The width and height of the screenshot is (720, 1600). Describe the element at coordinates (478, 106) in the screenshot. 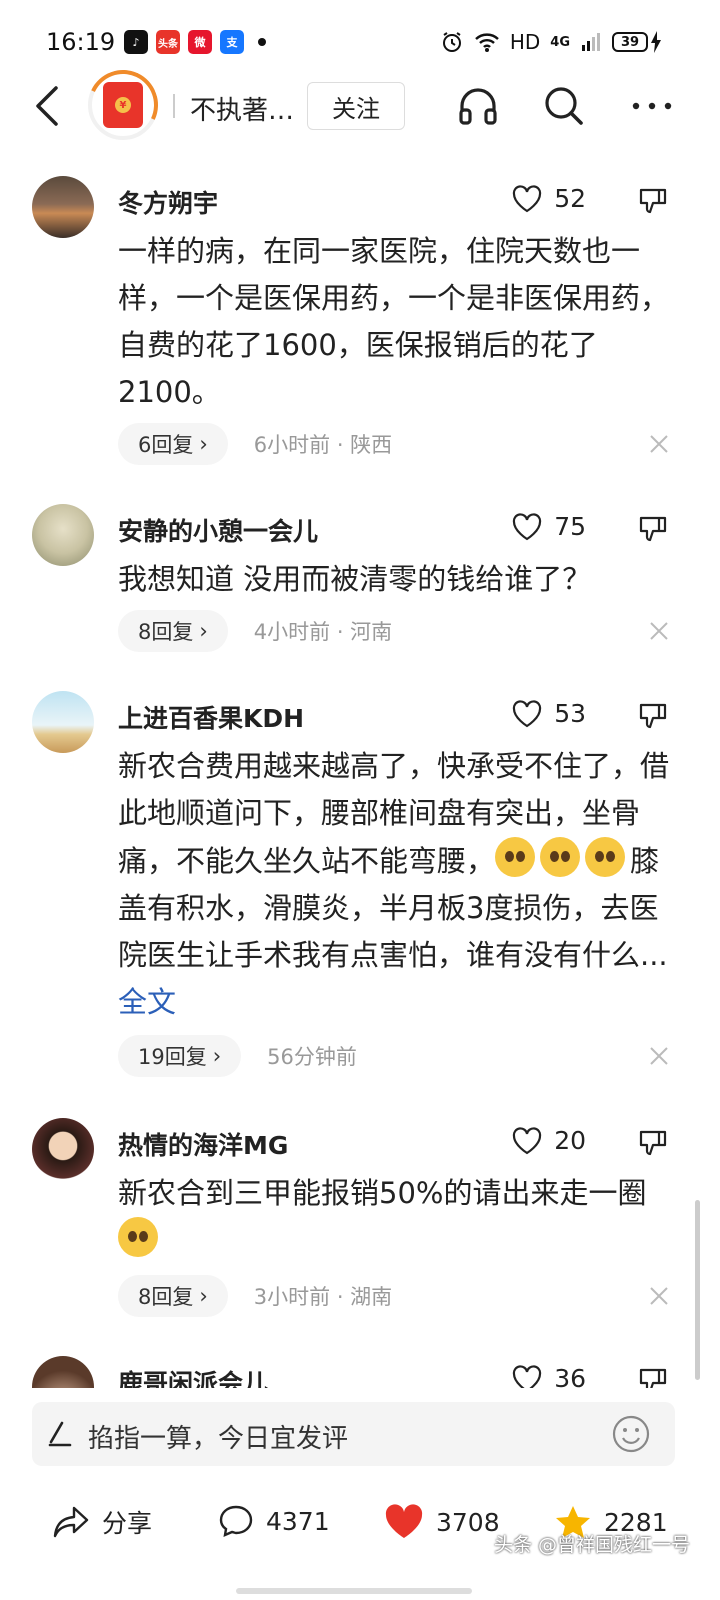

I see `headphones-icon` at that location.